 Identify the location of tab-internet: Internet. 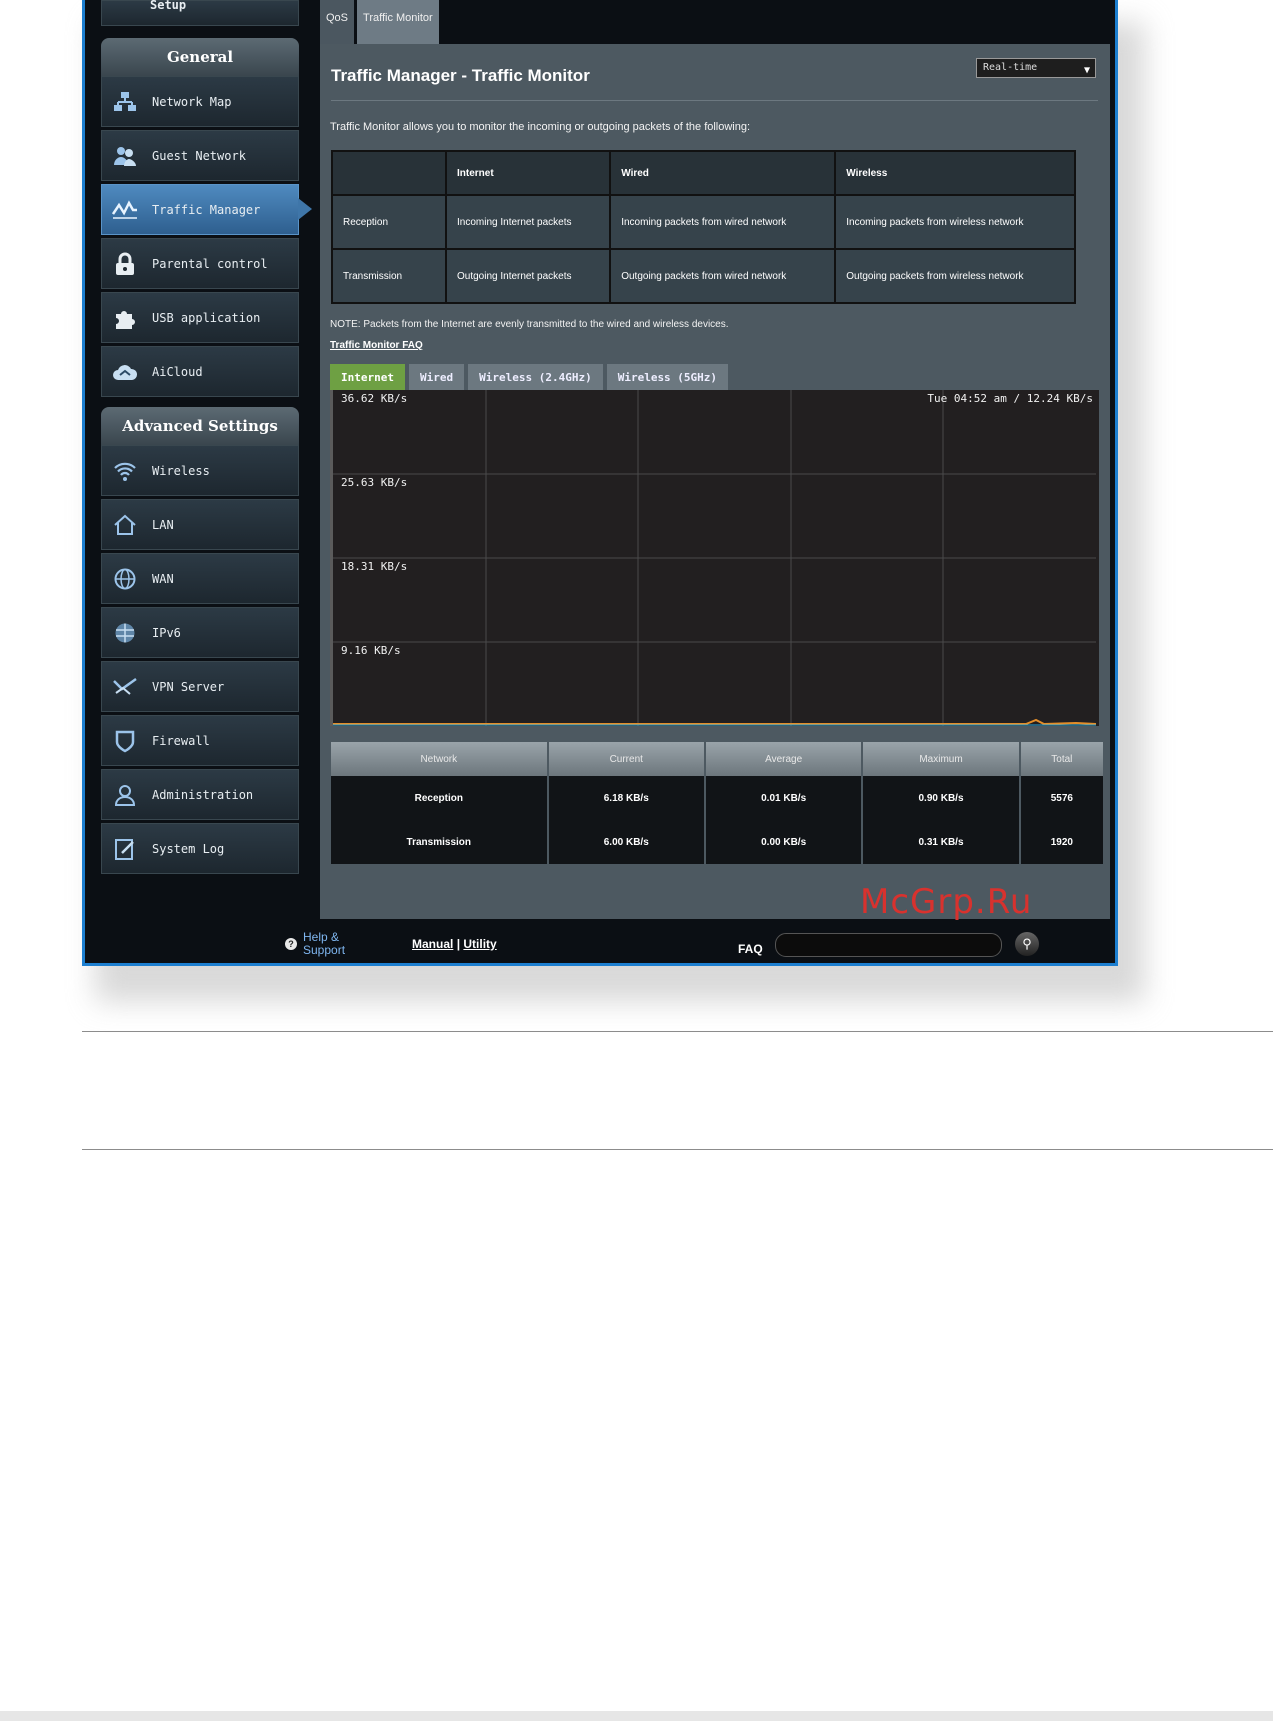
(367, 377).